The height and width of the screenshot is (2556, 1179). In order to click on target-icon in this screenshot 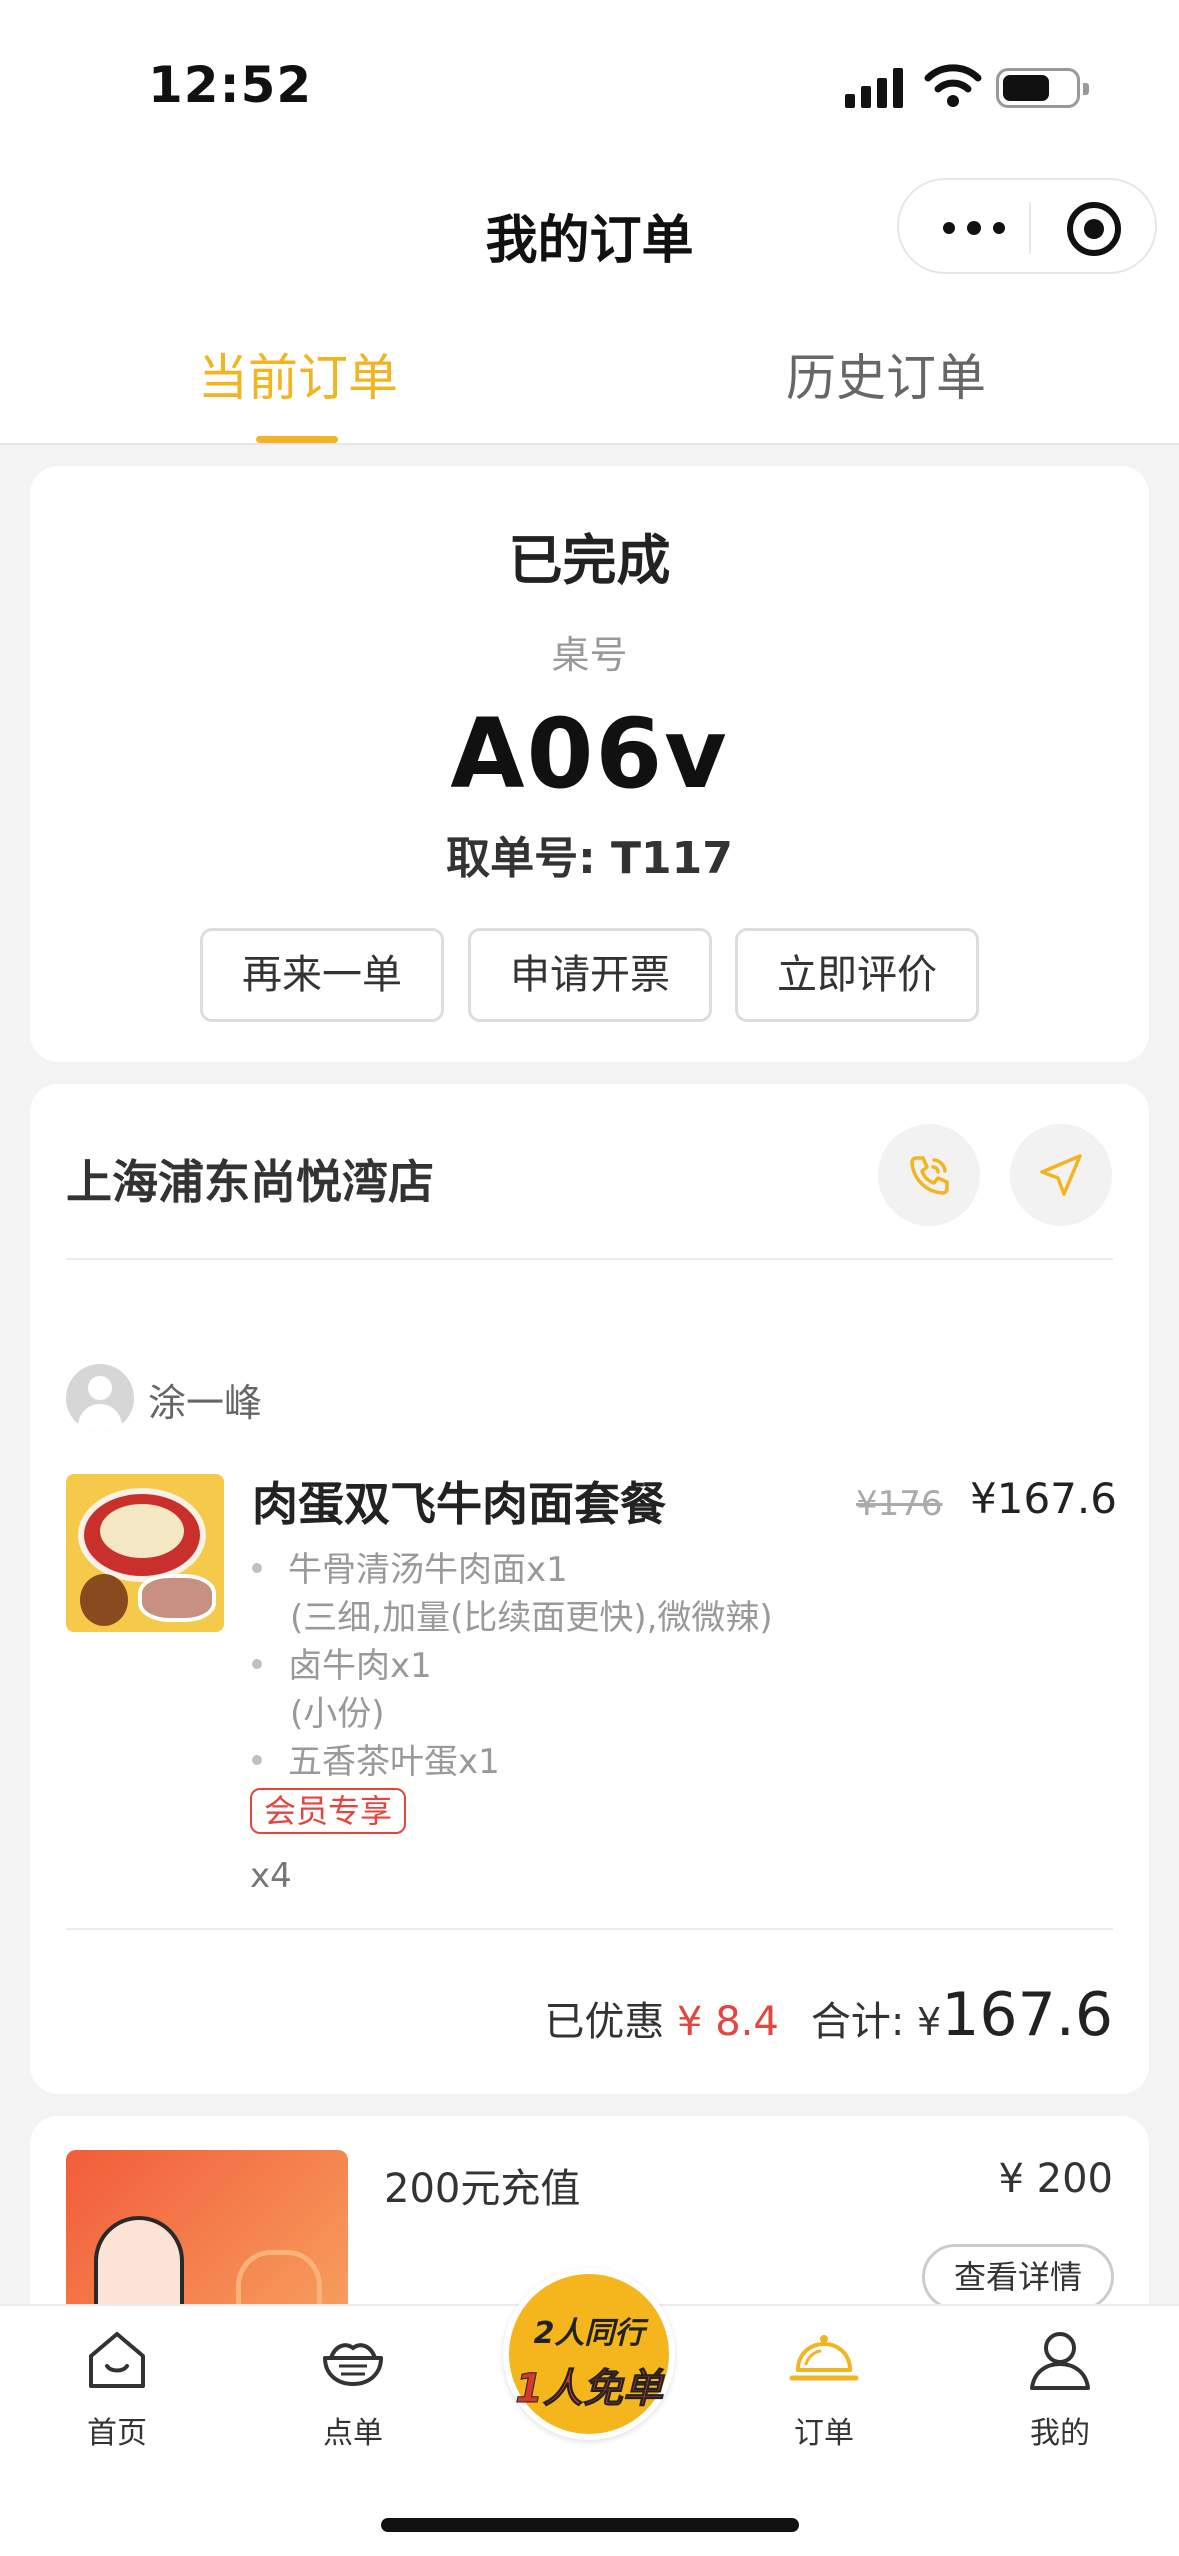, I will do `click(1094, 229)`.